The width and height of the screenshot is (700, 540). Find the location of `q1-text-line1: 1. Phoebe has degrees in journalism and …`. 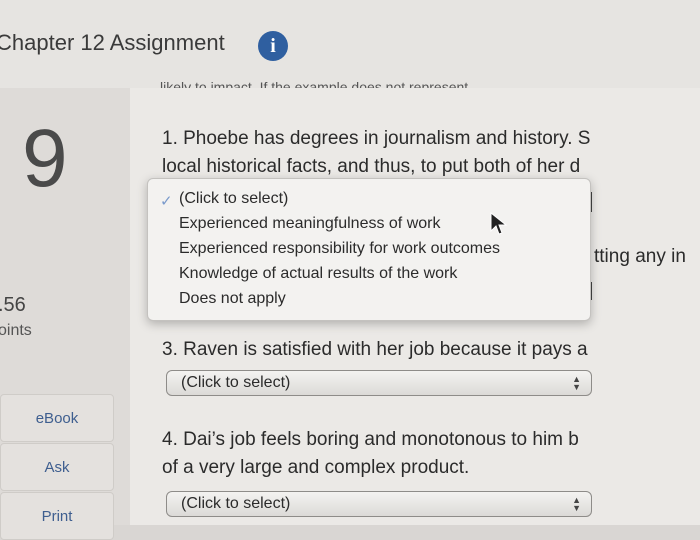

q1-text-line1: 1. Phoebe has degrees in journalism and … is located at coordinates (376, 138).